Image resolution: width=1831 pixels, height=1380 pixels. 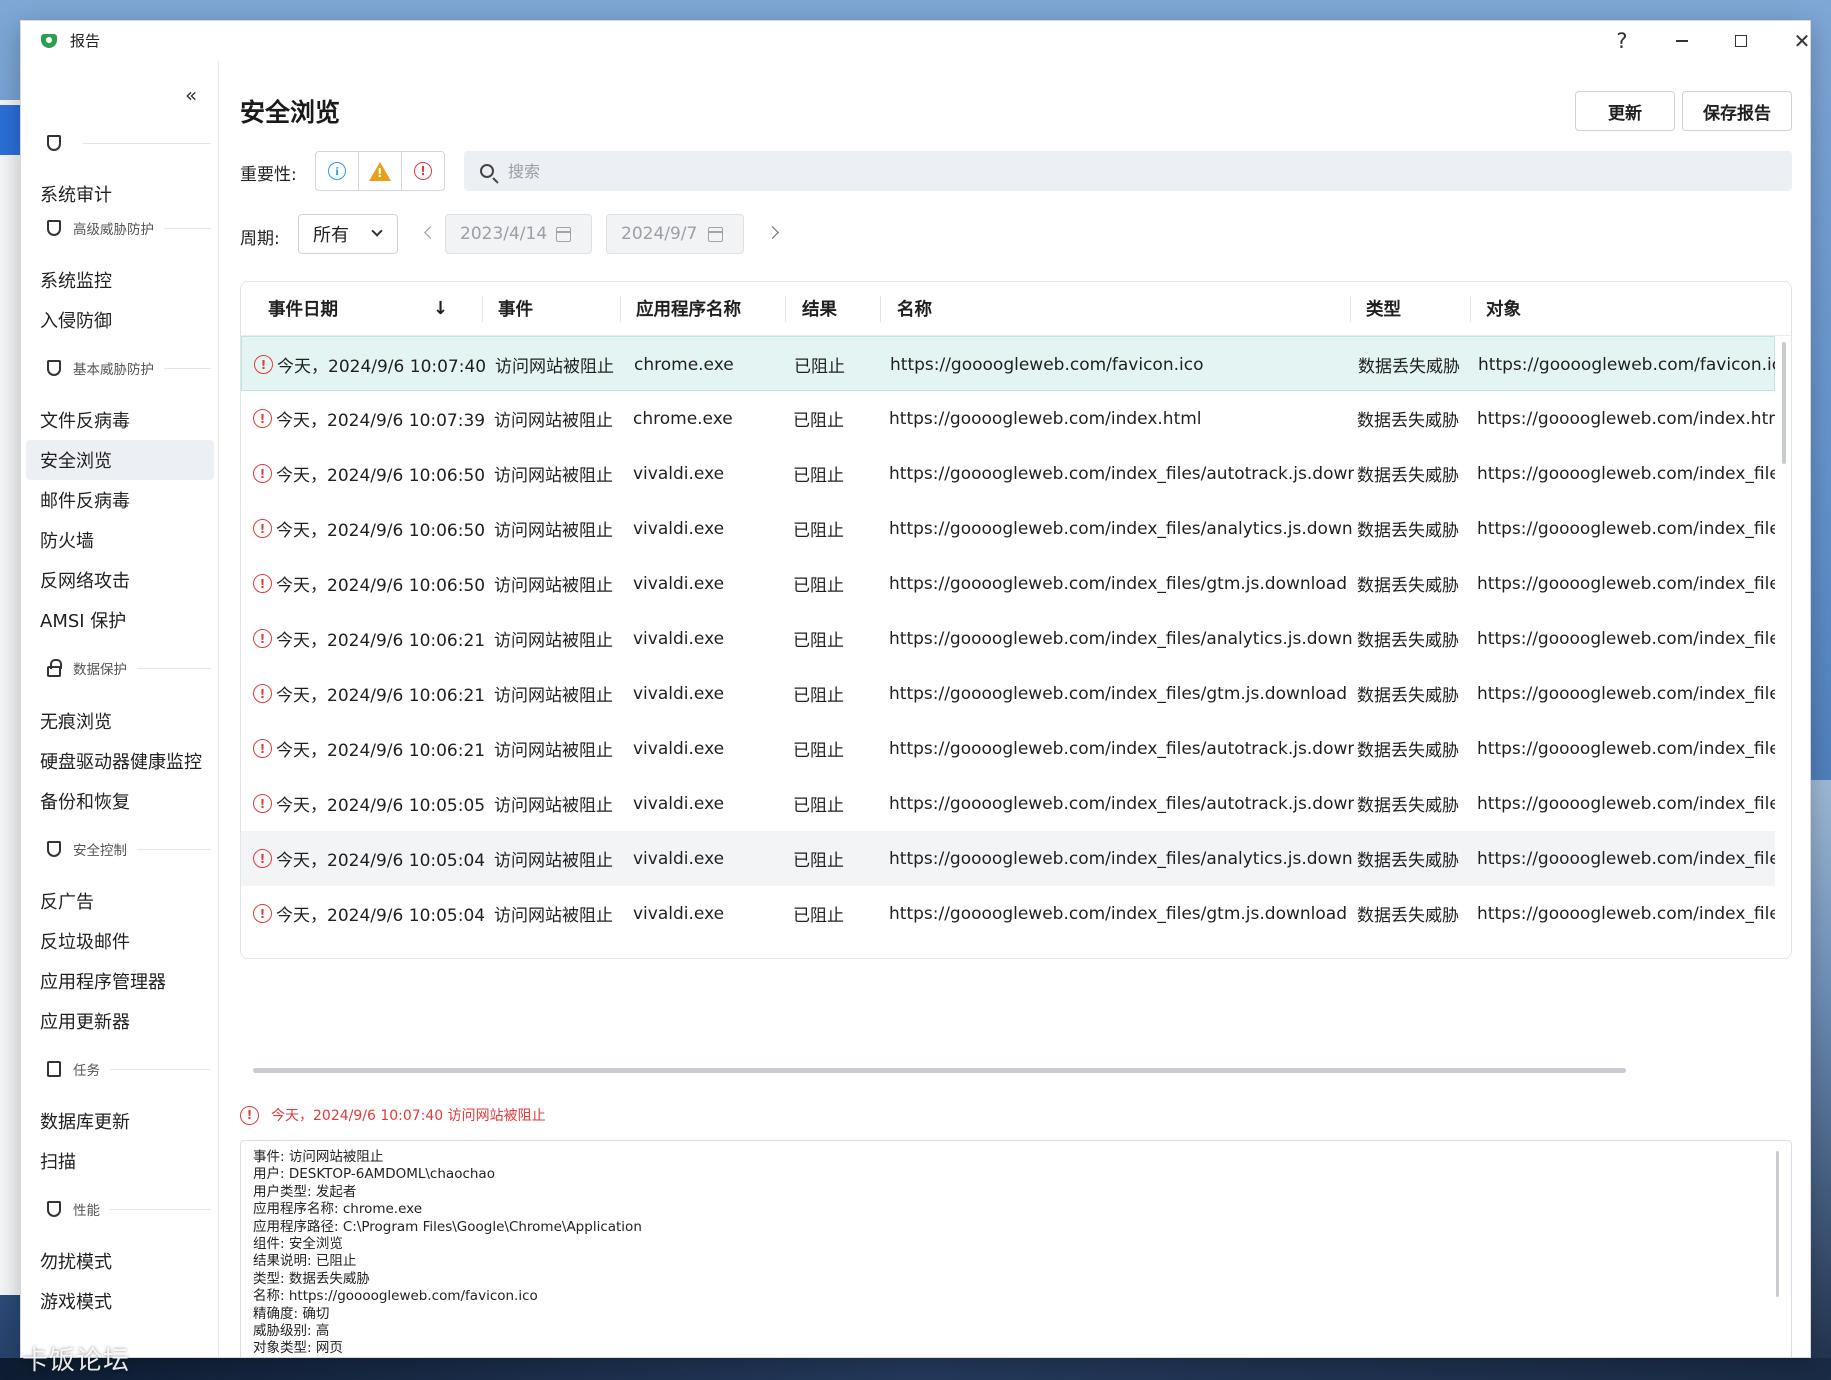 I want to click on refresh-button: 更新, so click(x=1625, y=111).